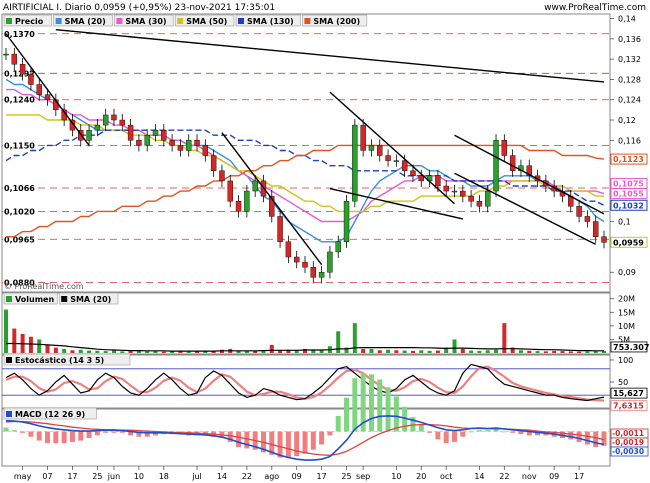 This screenshot has width=650, height=483. What do you see at coordinates (628, 433) in the screenshot?
I see `macd-last-label: -0,0011` at bounding box center [628, 433].